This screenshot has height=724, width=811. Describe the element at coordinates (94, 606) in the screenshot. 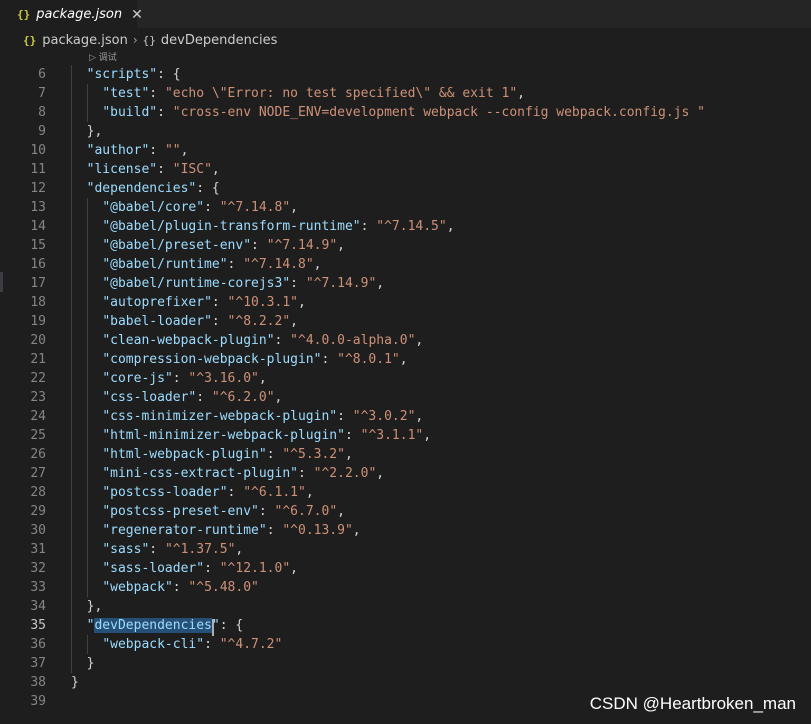

I see `punctuation: },` at that location.